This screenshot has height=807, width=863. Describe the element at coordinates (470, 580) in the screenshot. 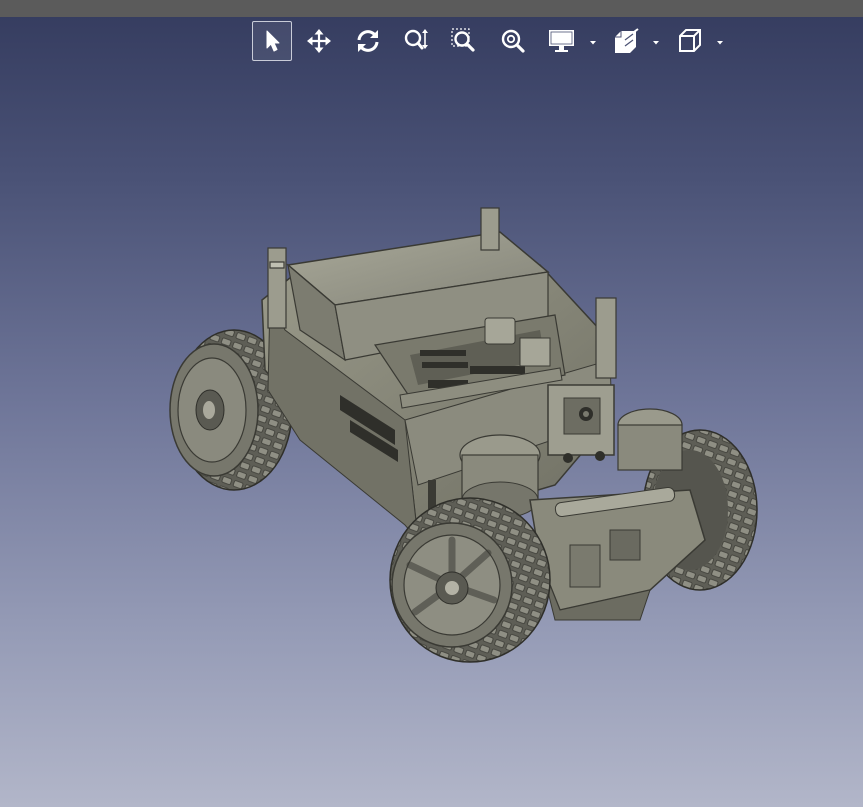

I see `front-left-wheel` at that location.